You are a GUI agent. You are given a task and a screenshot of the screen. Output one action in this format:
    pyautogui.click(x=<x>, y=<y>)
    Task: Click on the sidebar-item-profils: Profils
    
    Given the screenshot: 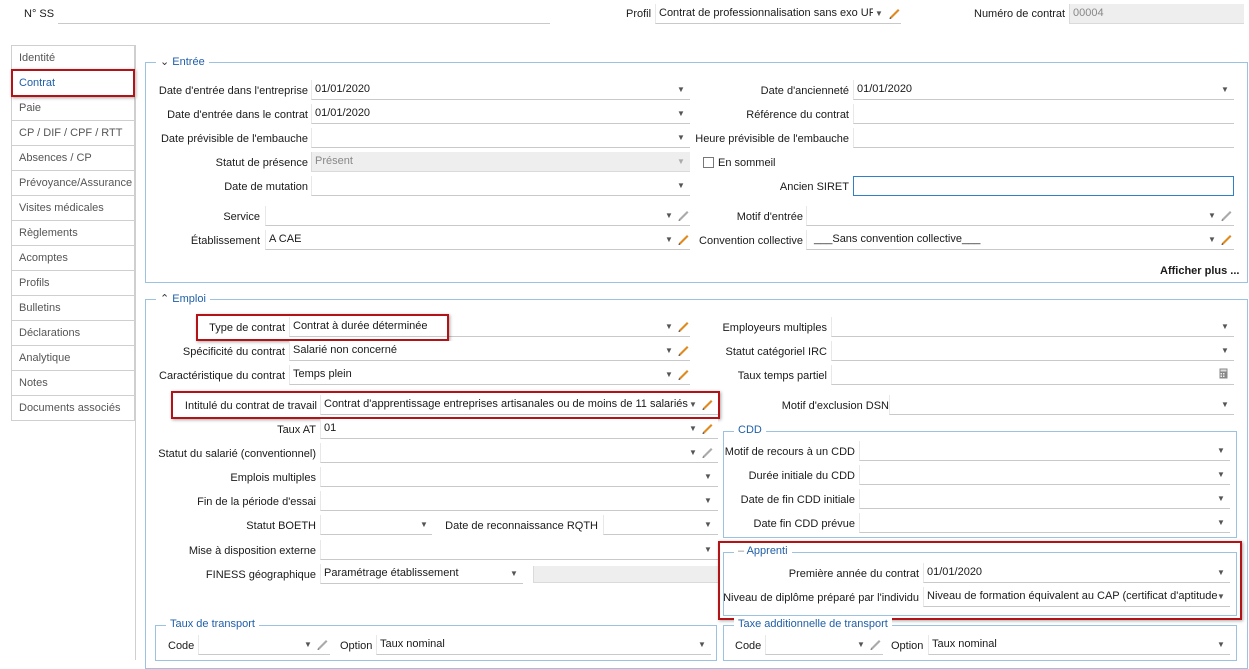 What is the action you would take?
    pyautogui.click(x=73, y=283)
    